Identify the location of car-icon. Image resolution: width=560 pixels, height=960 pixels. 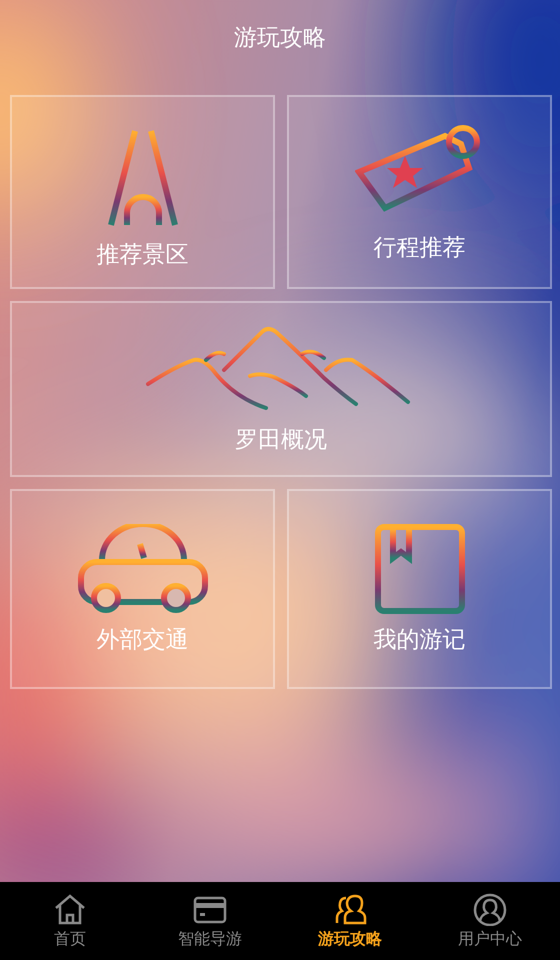
(143, 569).